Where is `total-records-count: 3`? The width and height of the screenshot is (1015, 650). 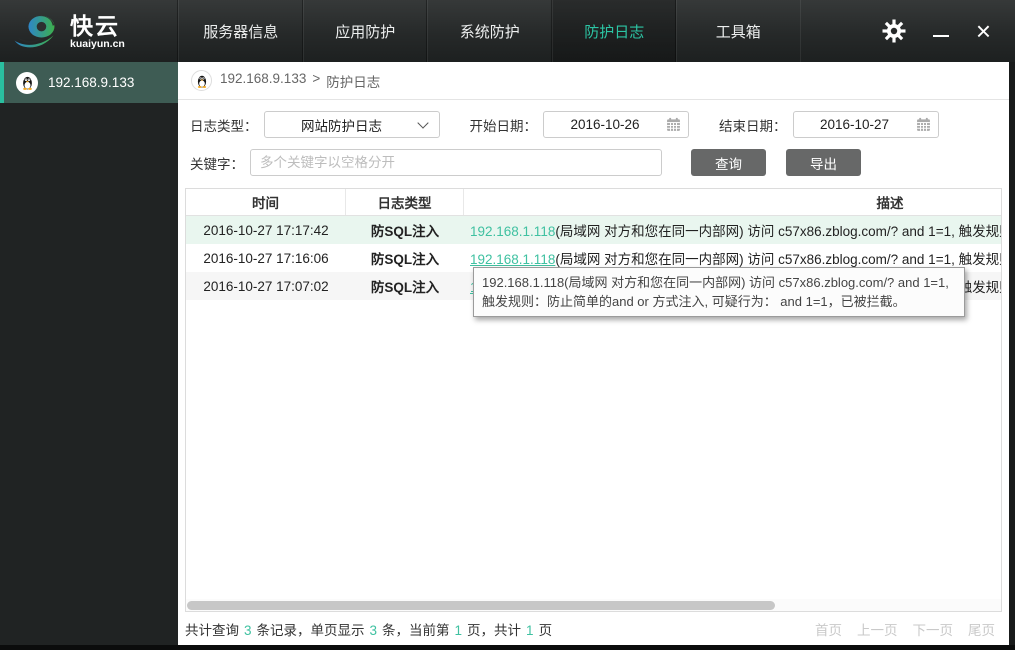
total-records-count: 3 is located at coordinates (248, 630).